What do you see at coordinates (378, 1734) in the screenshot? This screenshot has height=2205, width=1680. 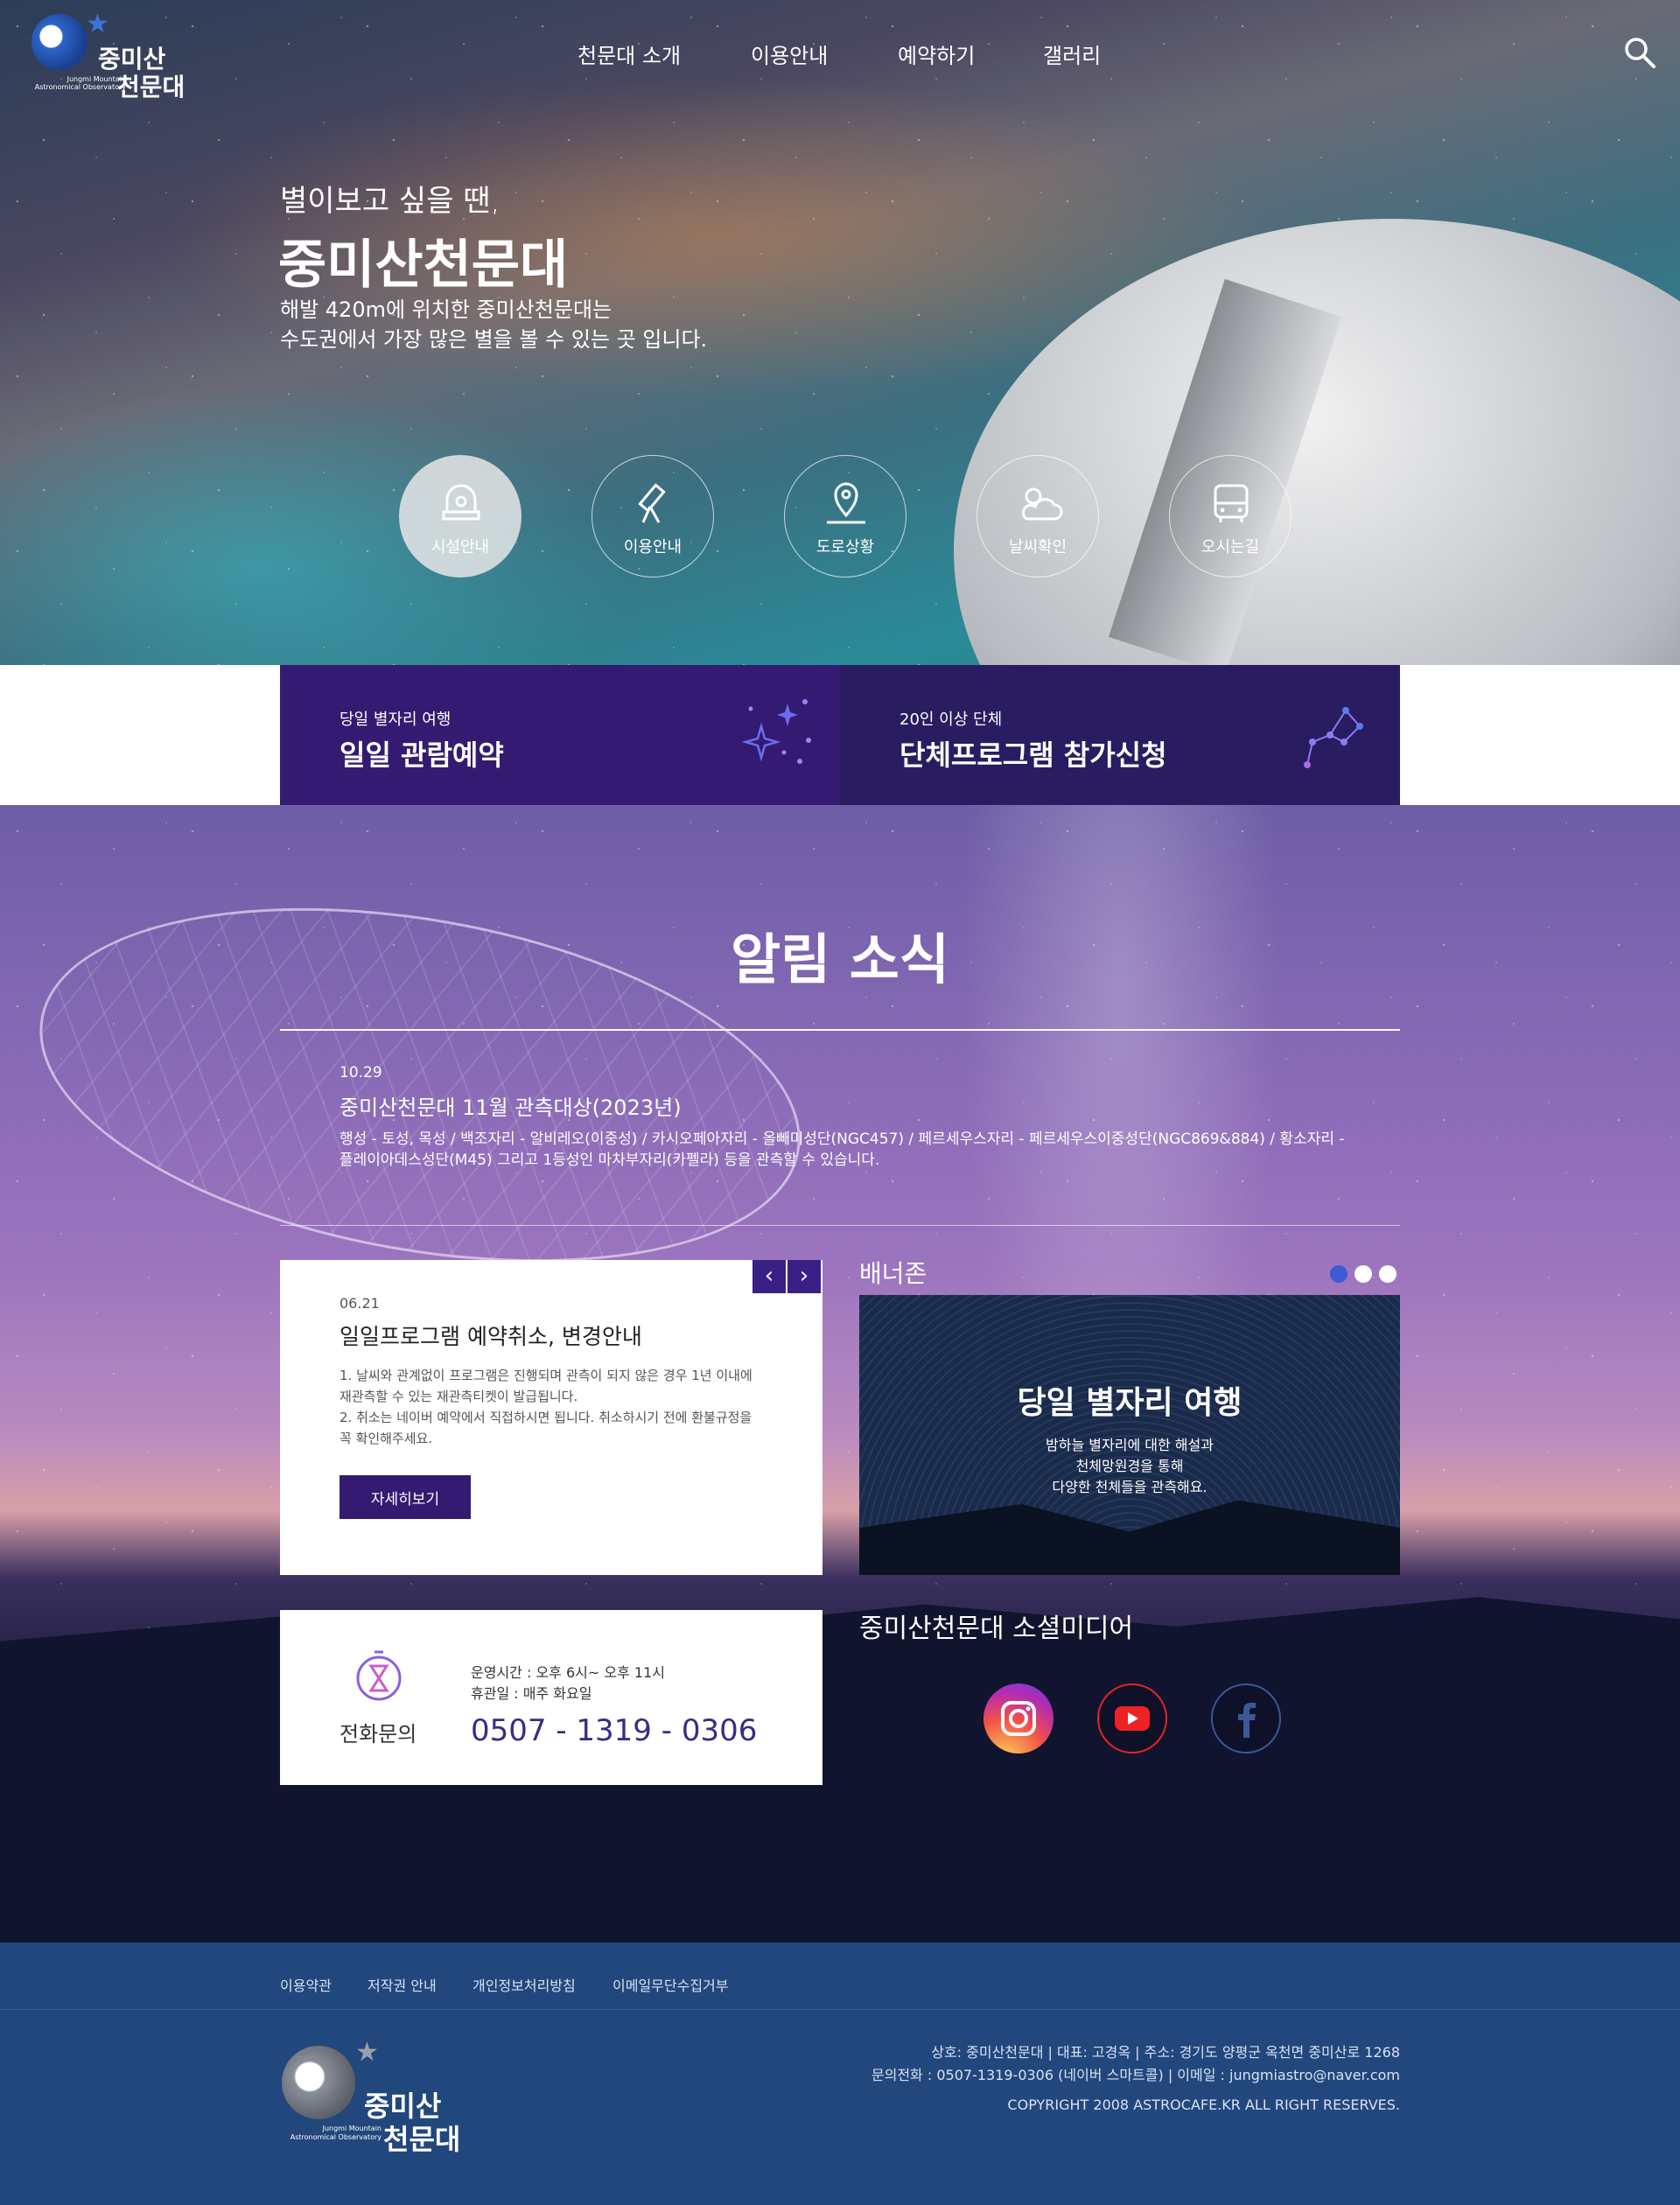 I see `contact-label: 전화문의` at bounding box center [378, 1734].